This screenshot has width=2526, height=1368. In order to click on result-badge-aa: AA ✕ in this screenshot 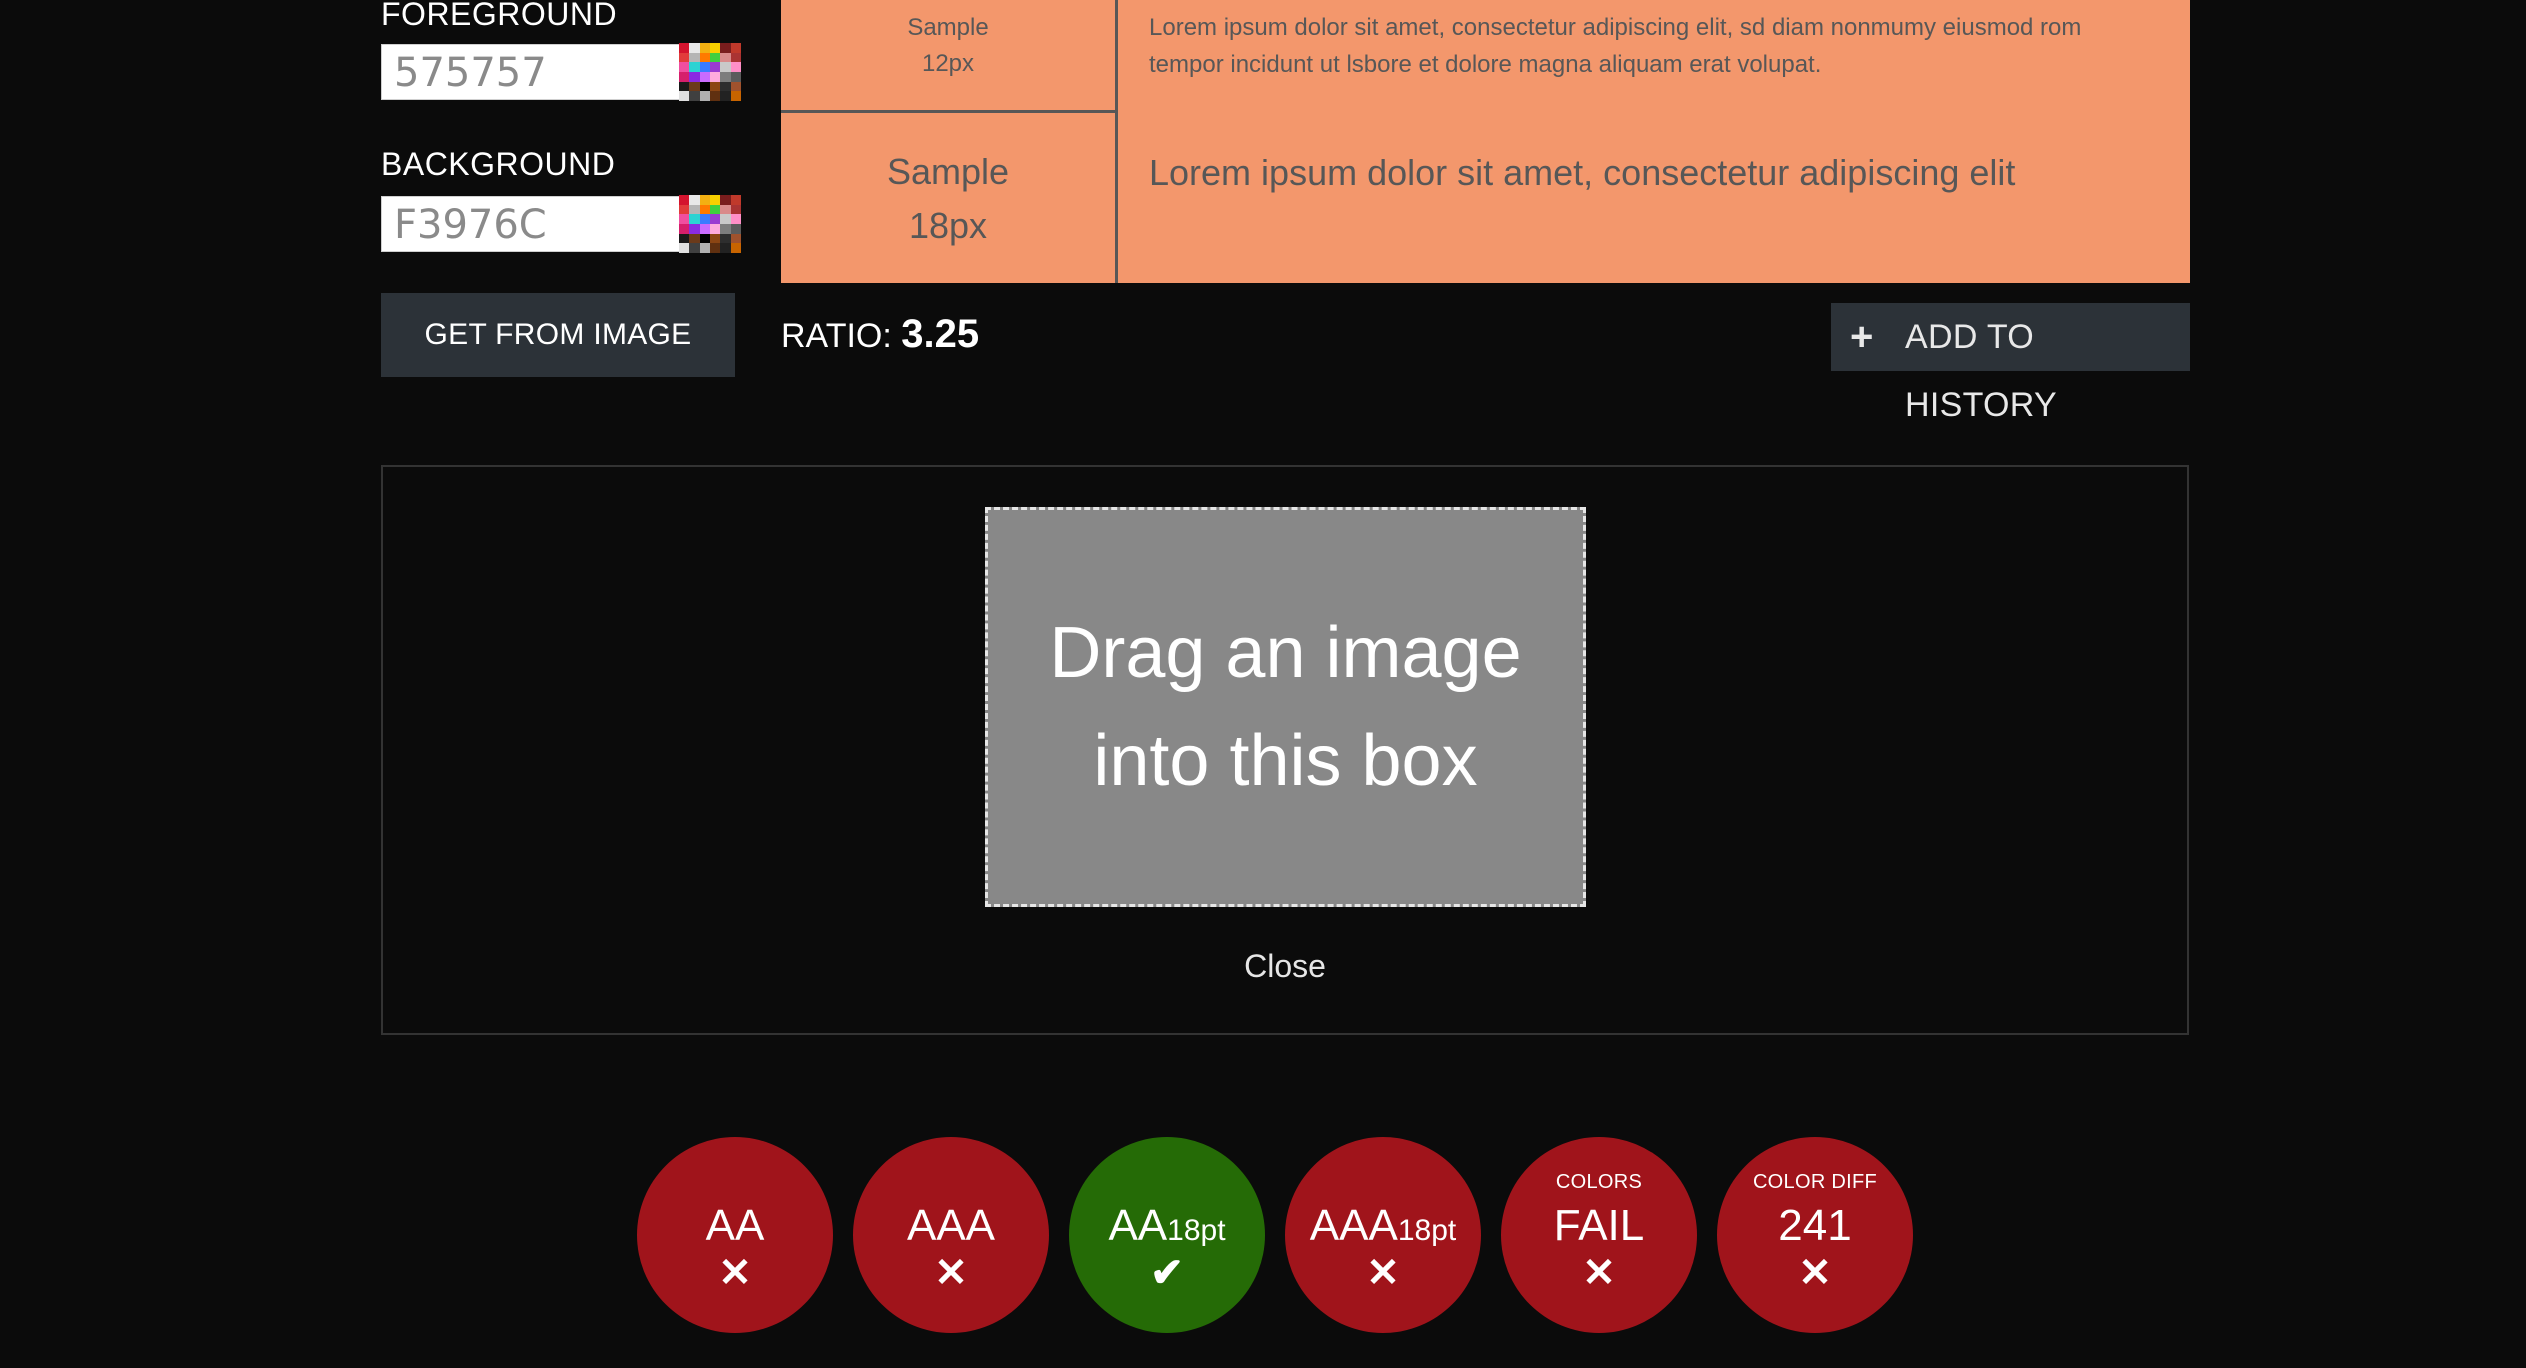, I will do `click(735, 1235)`.